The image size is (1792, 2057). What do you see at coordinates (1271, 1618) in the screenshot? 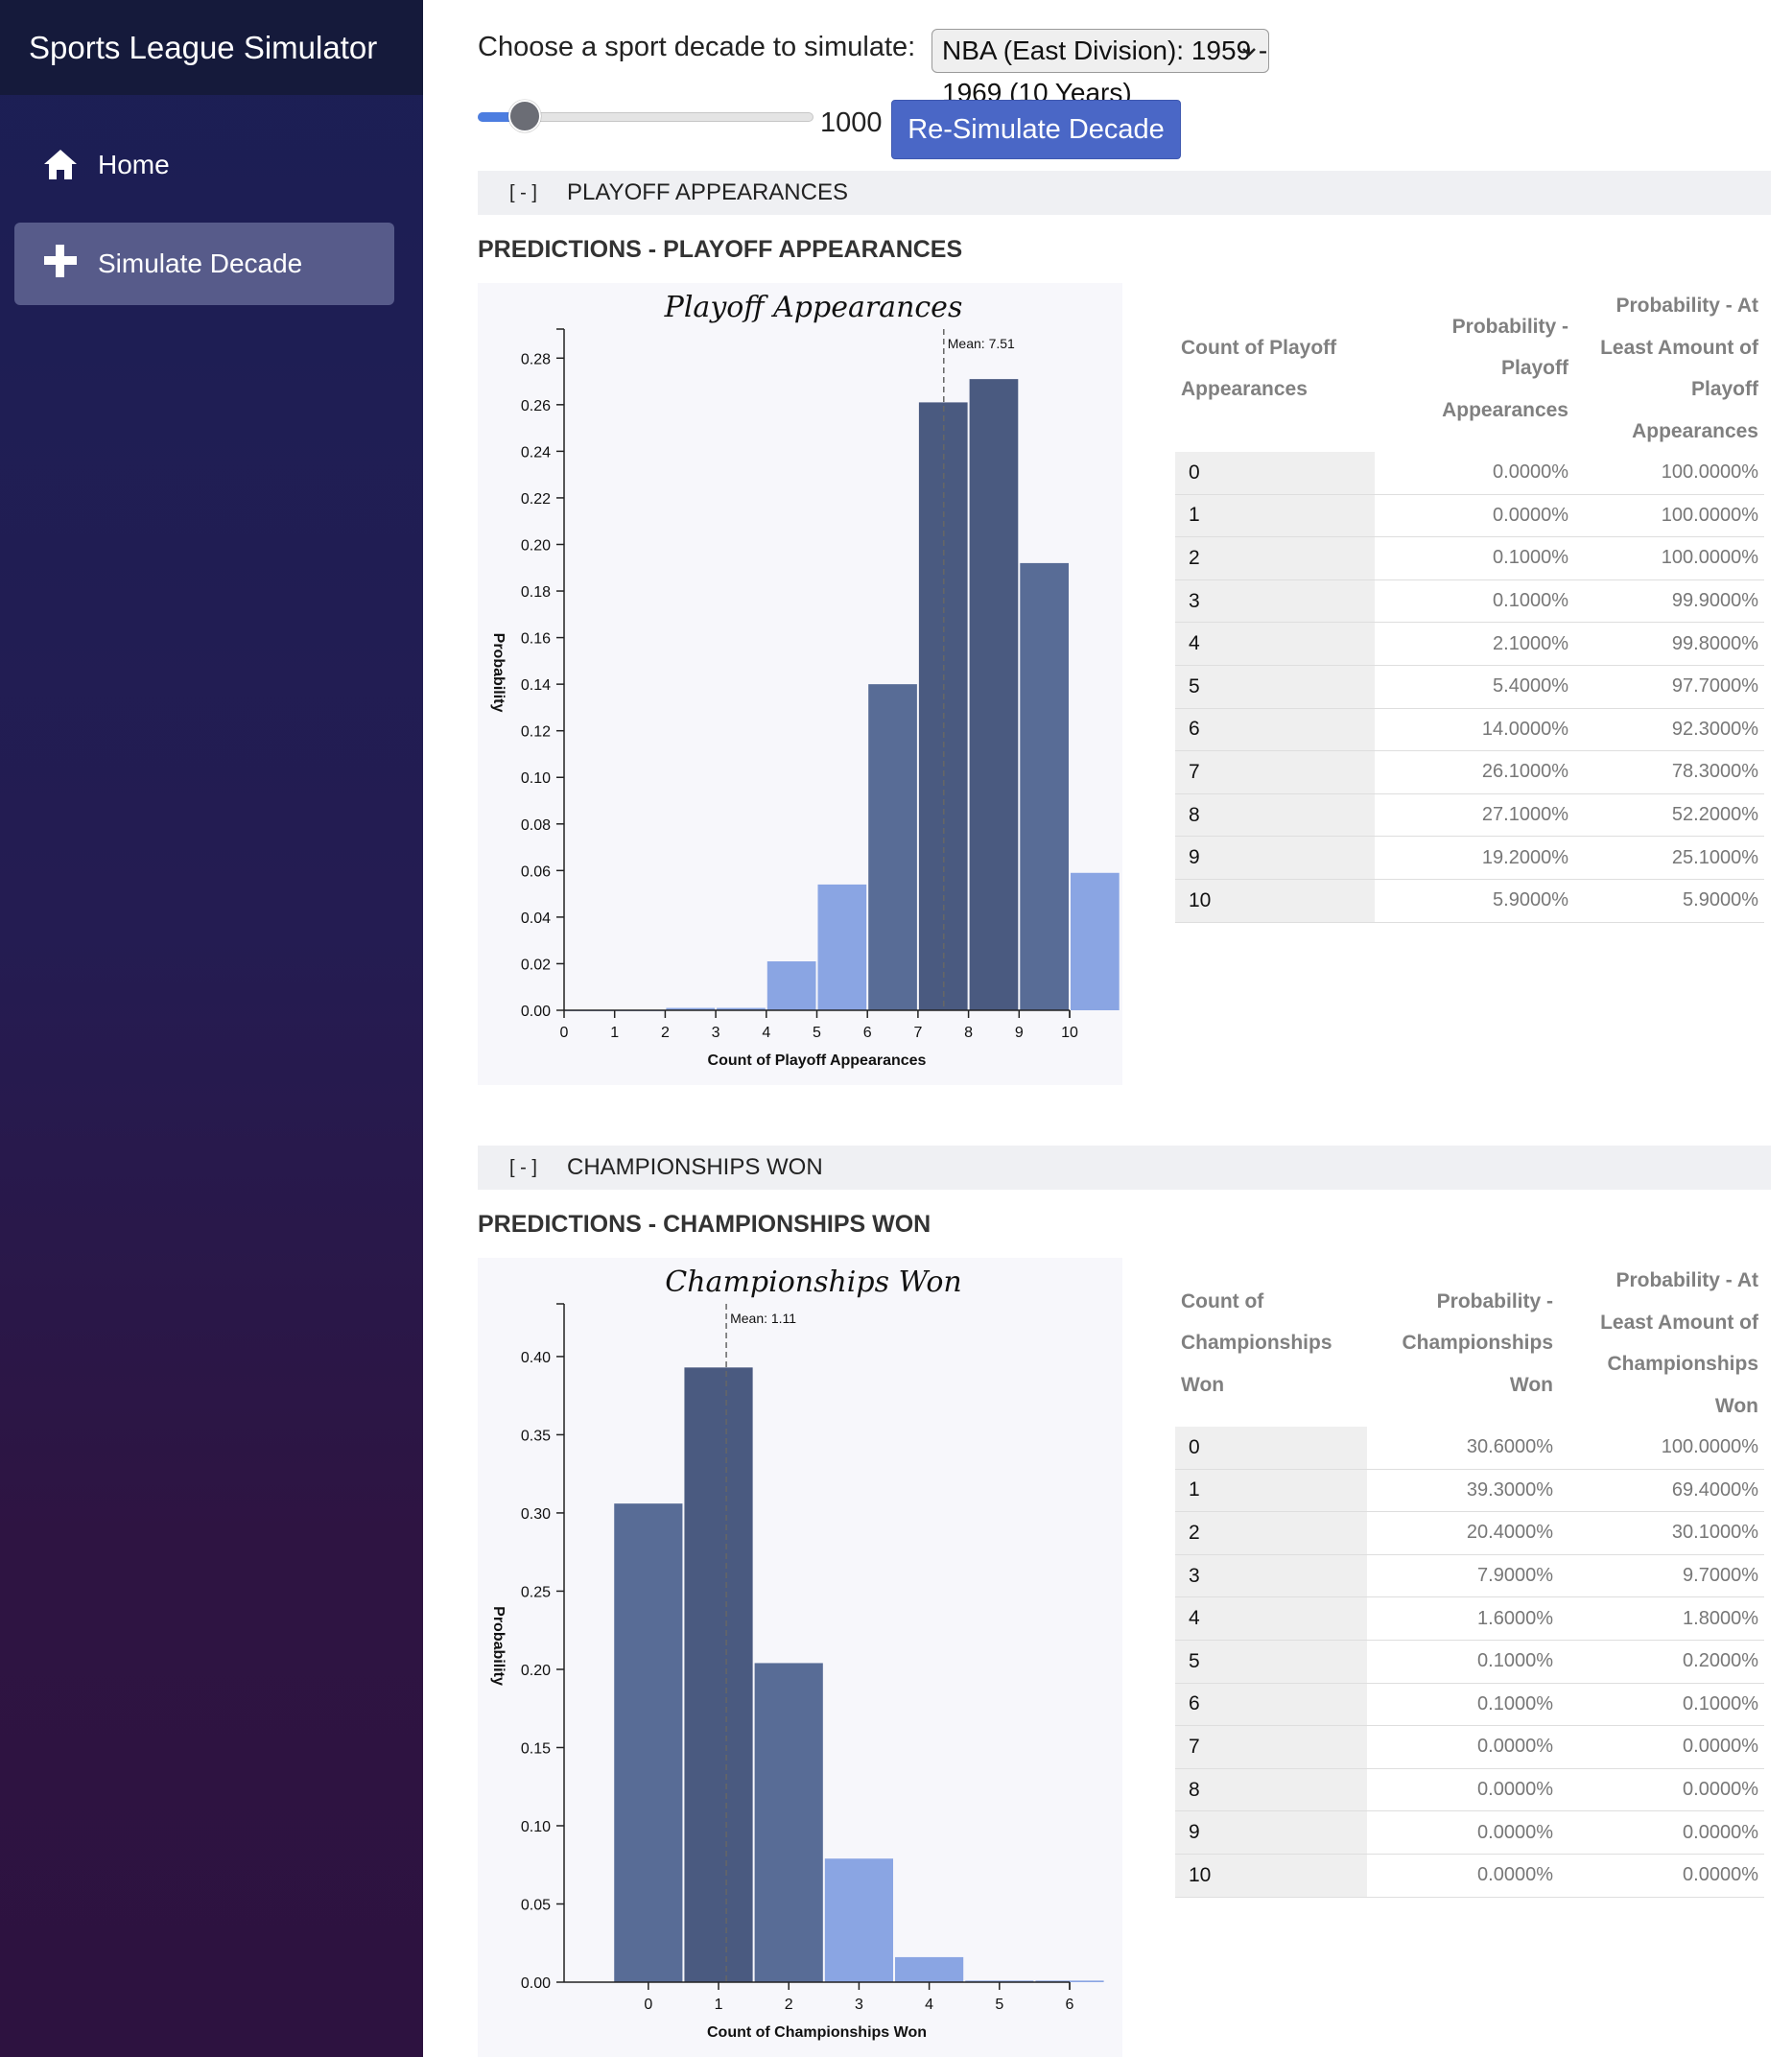
I see `table-cell: 4` at bounding box center [1271, 1618].